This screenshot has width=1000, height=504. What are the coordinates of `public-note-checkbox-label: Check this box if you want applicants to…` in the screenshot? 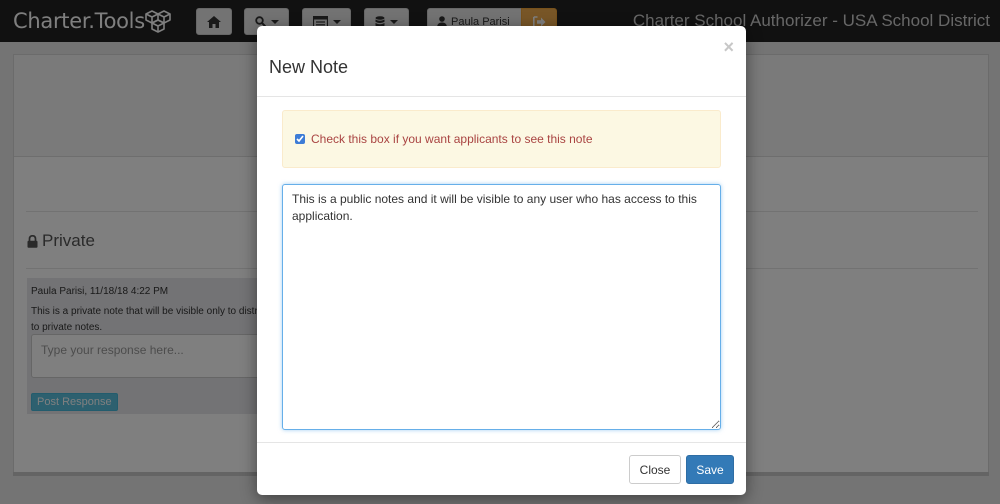 It's located at (452, 139).